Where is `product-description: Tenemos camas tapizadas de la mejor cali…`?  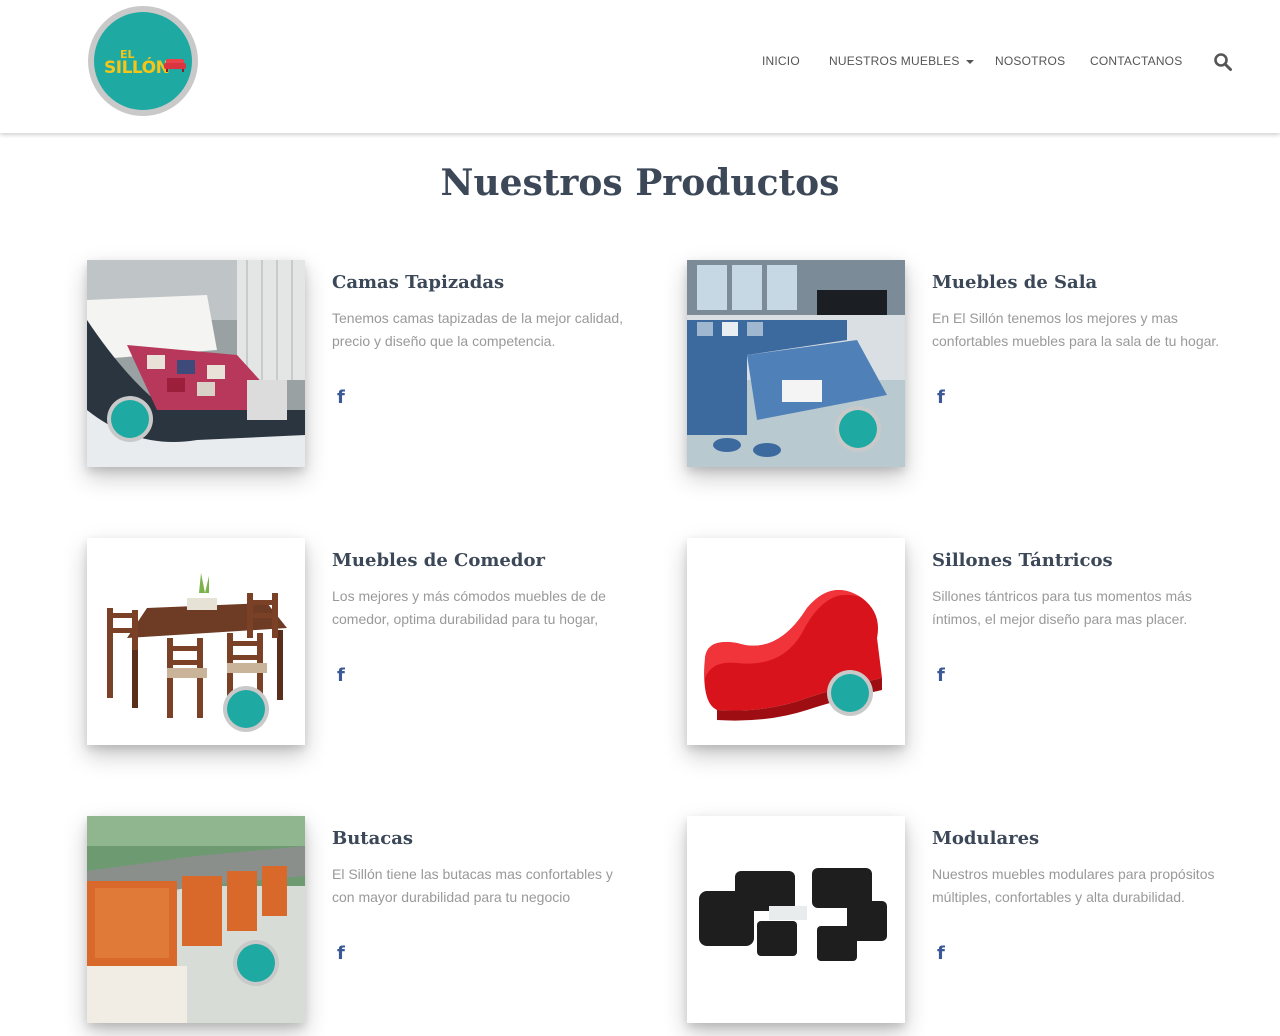
product-description: Tenemos camas tapizadas de la mejor cali… is located at coordinates (478, 329).